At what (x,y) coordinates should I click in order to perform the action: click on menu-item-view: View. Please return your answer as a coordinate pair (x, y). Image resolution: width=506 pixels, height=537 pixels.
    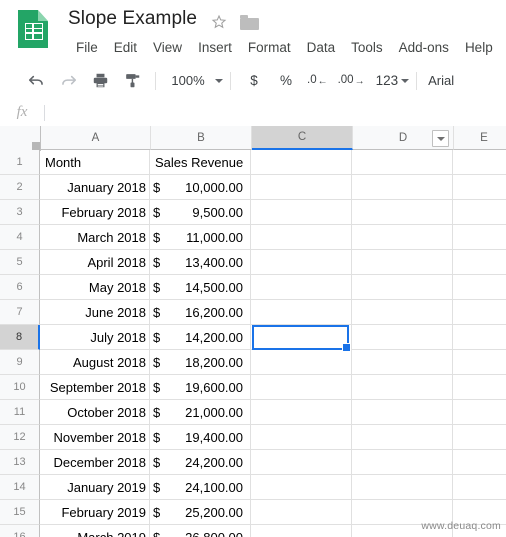
    Looking at the image, I should click on (167, 47).